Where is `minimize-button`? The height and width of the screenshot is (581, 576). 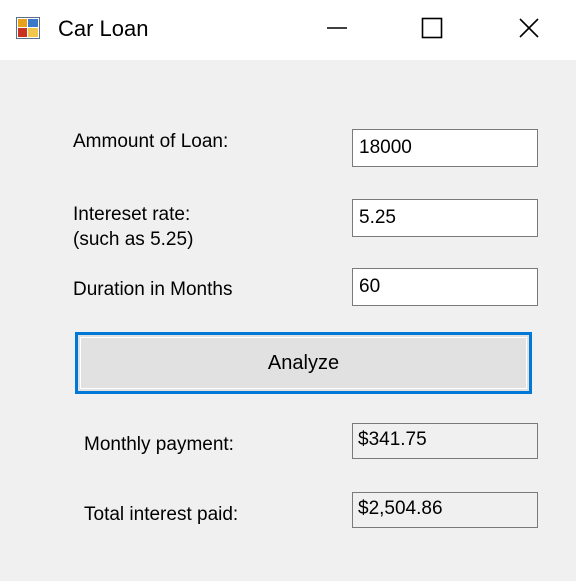 minimize-button is located at coordinates (337, 30).